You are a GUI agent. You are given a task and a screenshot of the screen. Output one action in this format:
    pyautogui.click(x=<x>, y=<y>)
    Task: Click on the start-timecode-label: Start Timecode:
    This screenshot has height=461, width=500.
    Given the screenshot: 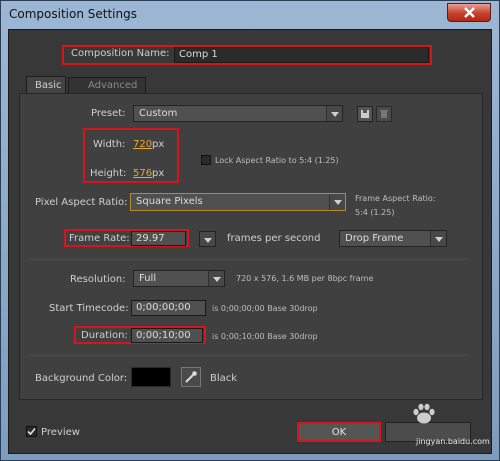 What is the action you would take?
    pyautogui.click(x=89, y=308)
    